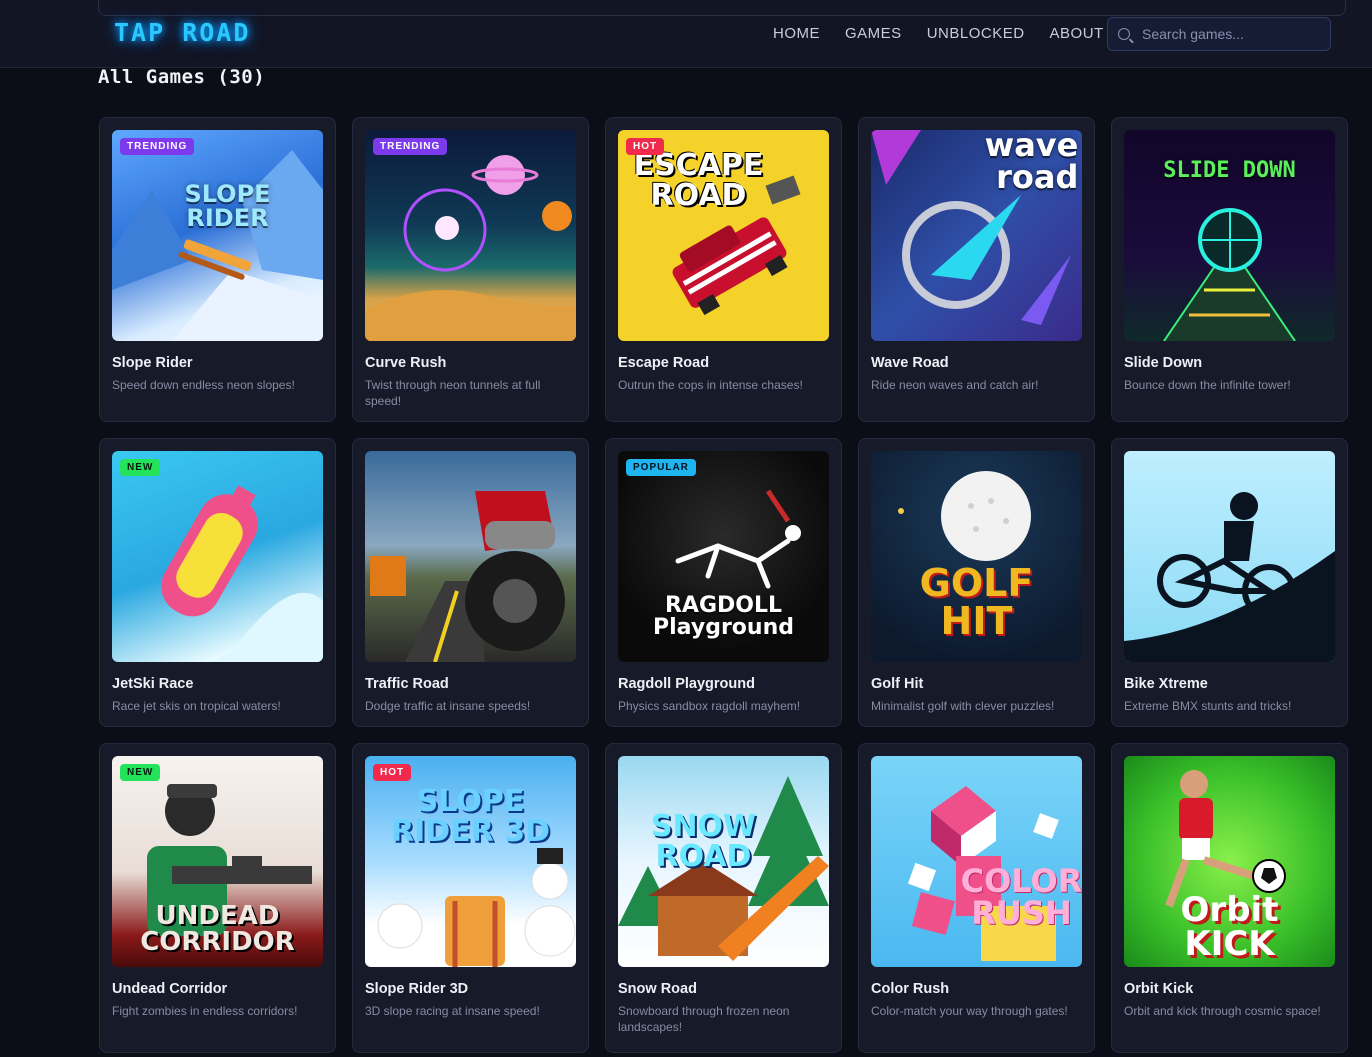 This screenshot has width=1372, height=1057. I want to click on game-description: Color-match your way through gates!, so click(969, 1011).